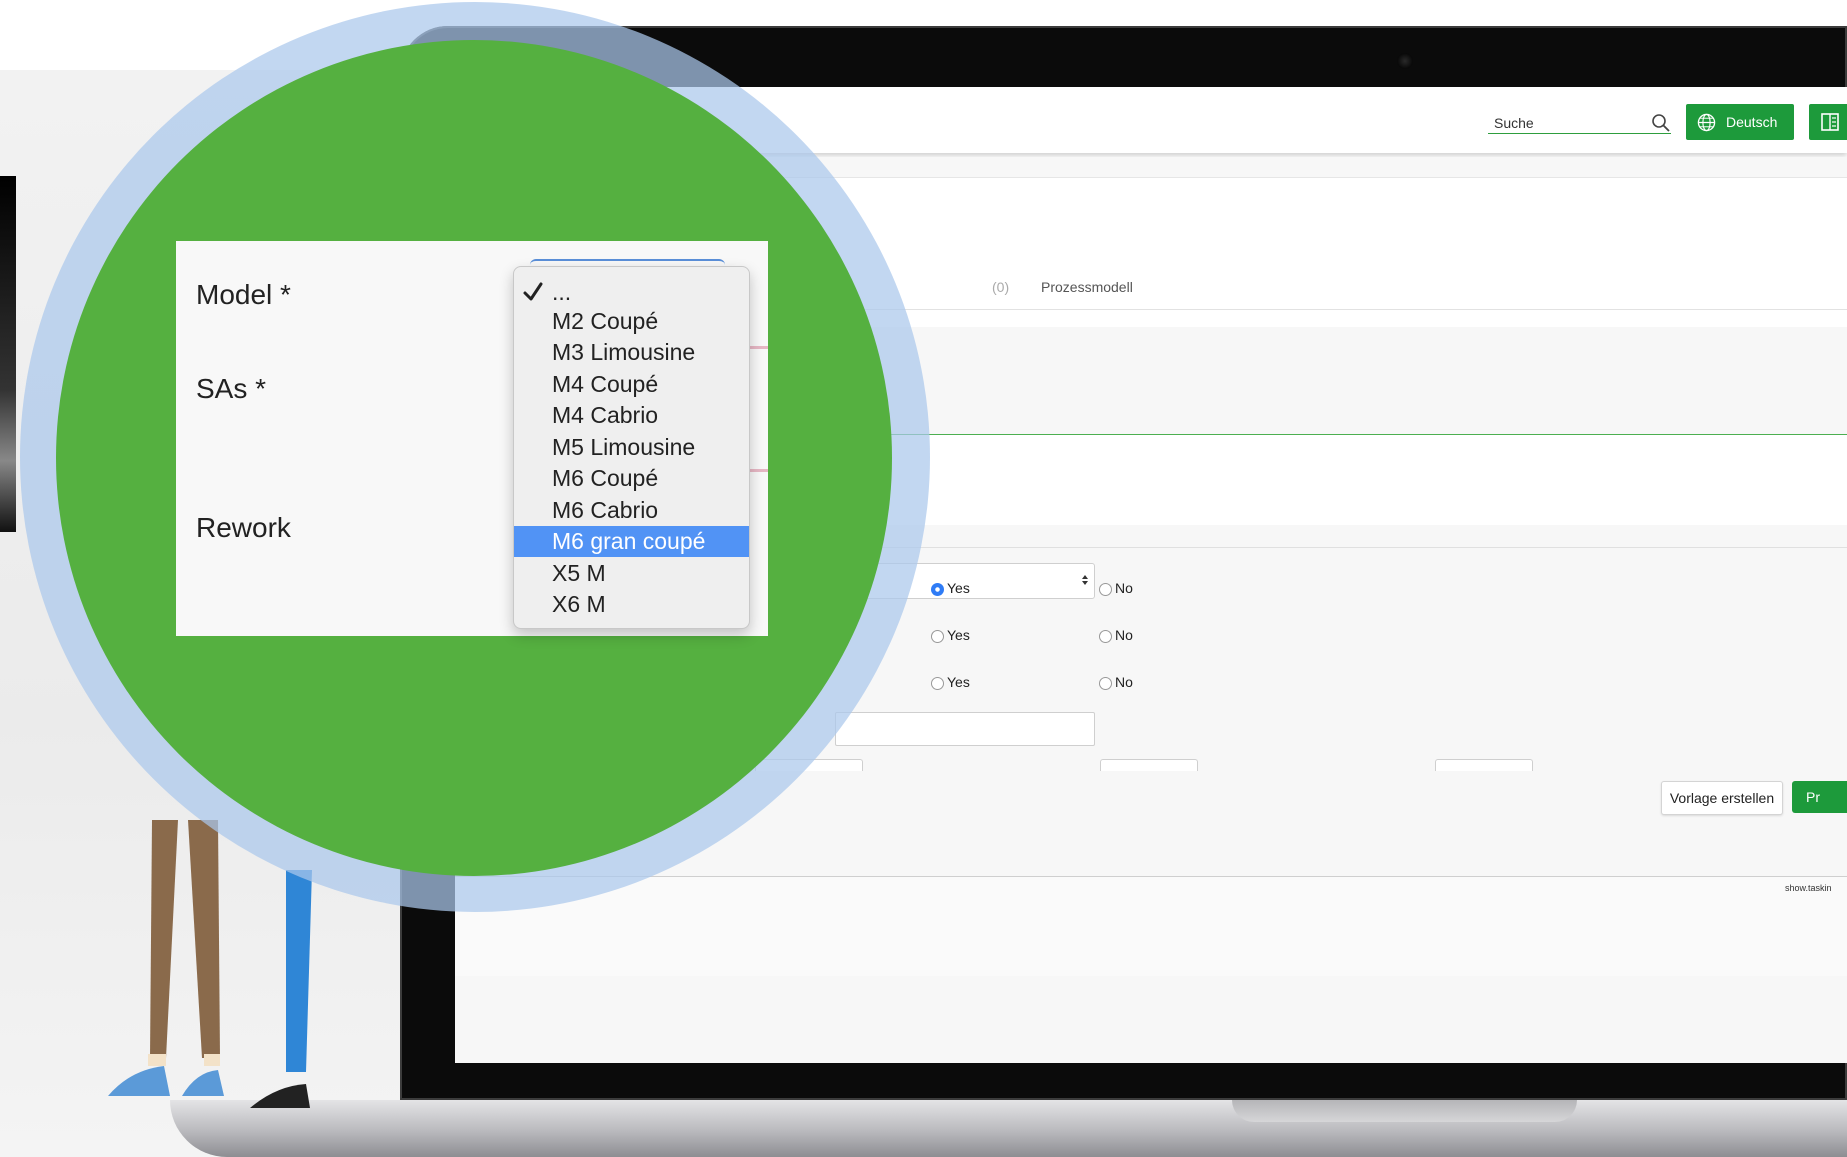 This screenshot has height=1157, width=1847. What do you see at coordinates (1819, 797) in the screenshot?
I see `primary-action-button: Pr` at bounding box center [1819, 797].